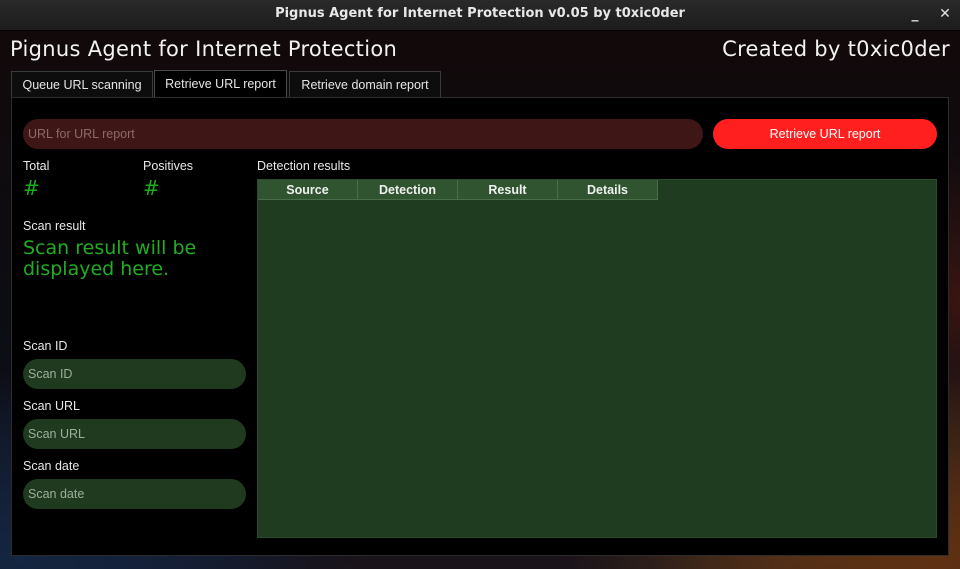 This screenshot has height=569, width=960. I want to click on scan-result-label: Scan result, so click(54, 226).